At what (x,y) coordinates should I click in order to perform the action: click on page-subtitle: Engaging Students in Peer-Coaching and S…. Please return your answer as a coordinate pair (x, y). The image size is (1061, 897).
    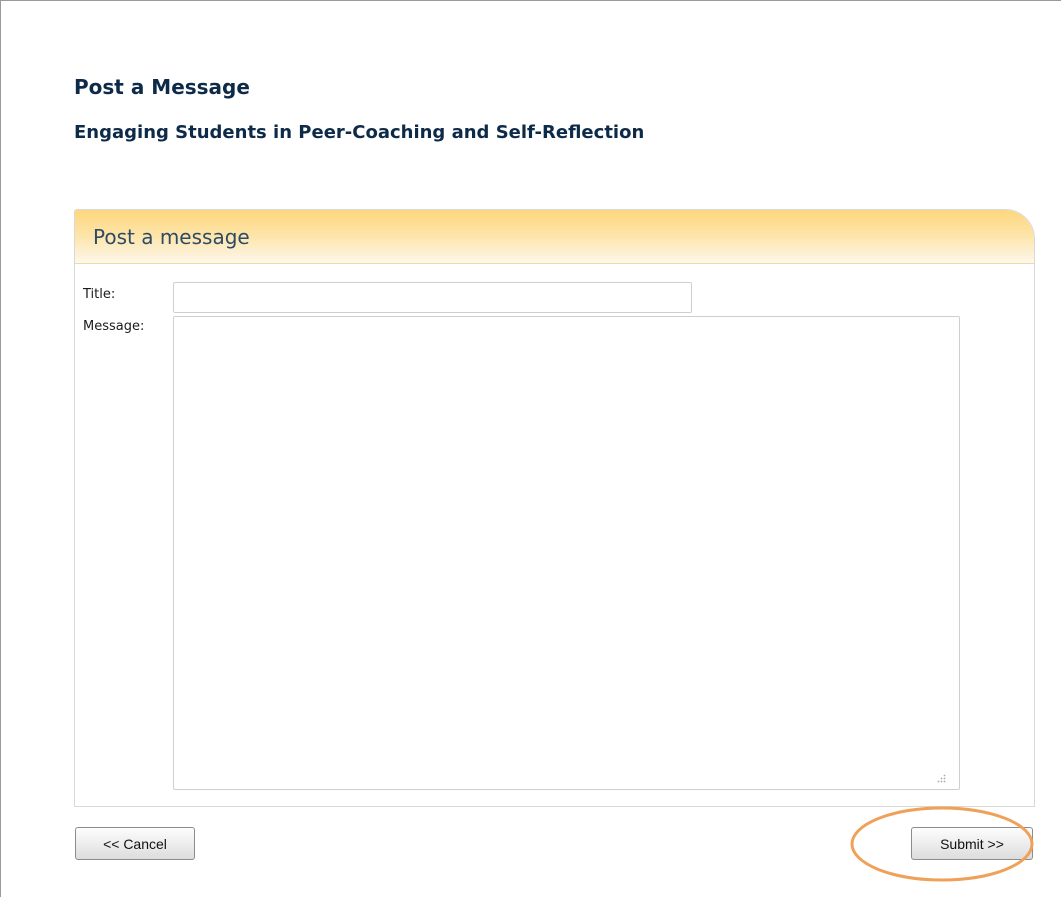
    Looking at the image, I should click on (359, 132).